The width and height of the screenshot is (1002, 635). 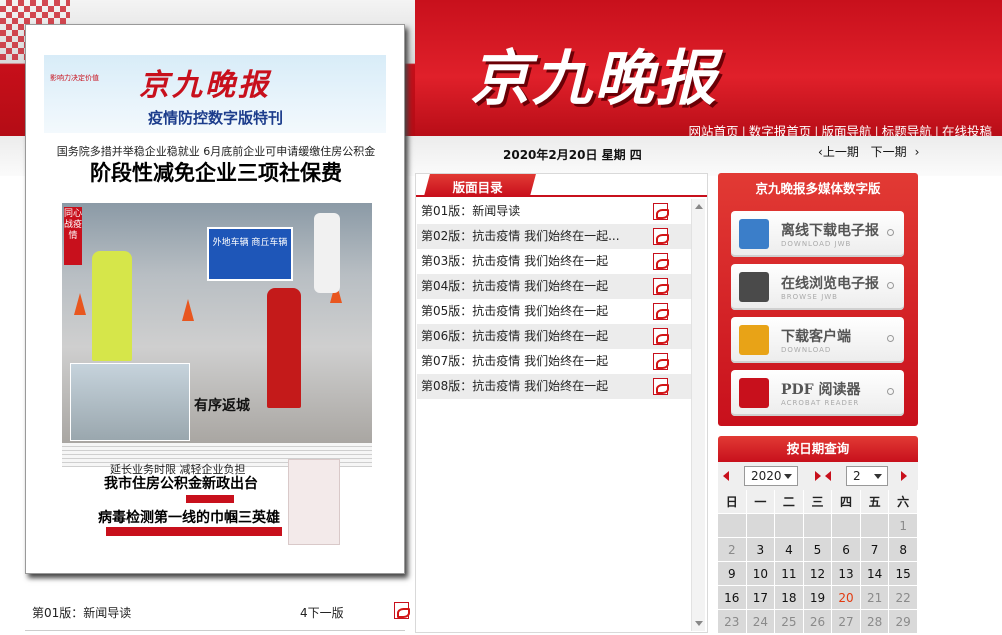 I want to click on scroll-up-icon, so click(x=699, y=206).